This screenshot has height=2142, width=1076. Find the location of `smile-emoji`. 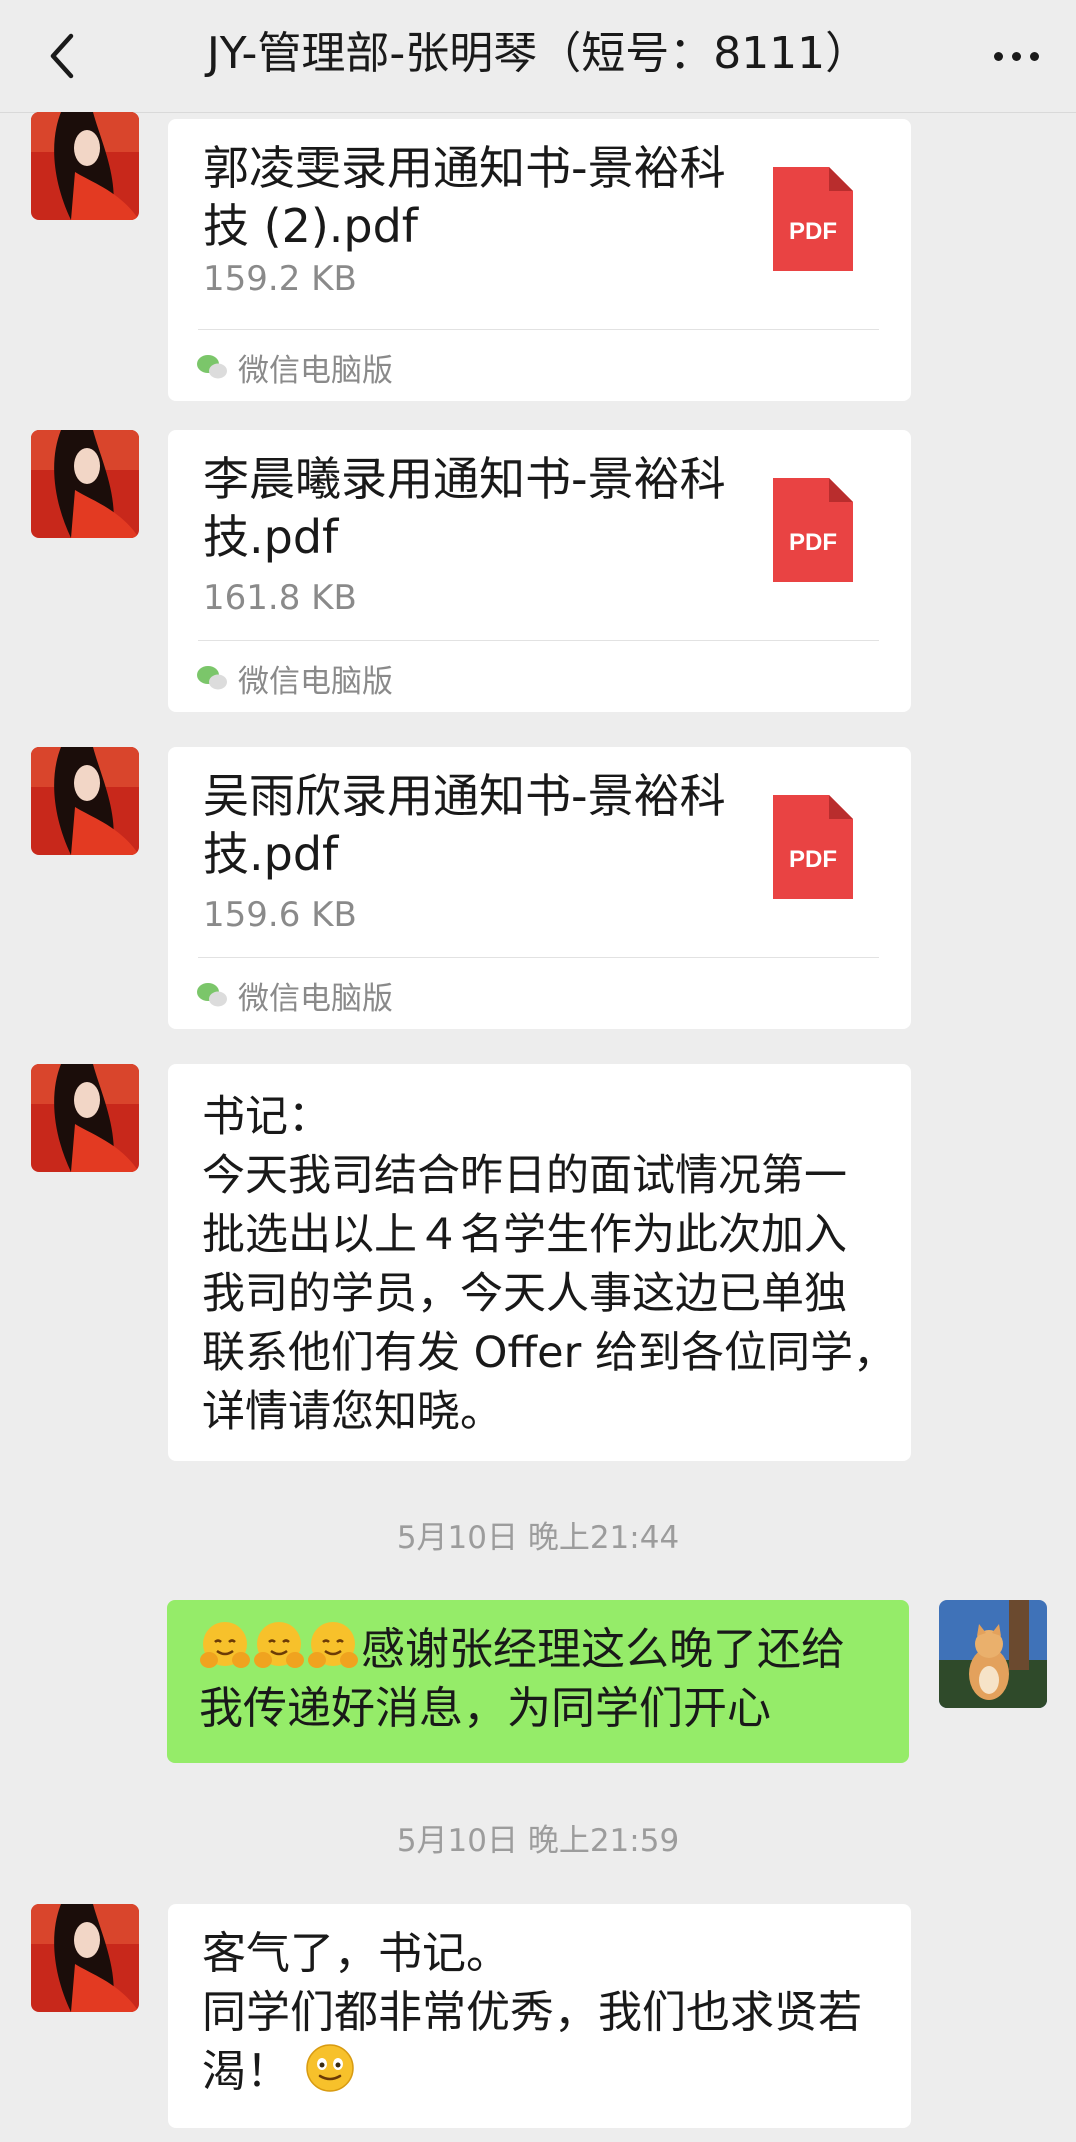

smile-emoji is located at coordinates (330, 2068).